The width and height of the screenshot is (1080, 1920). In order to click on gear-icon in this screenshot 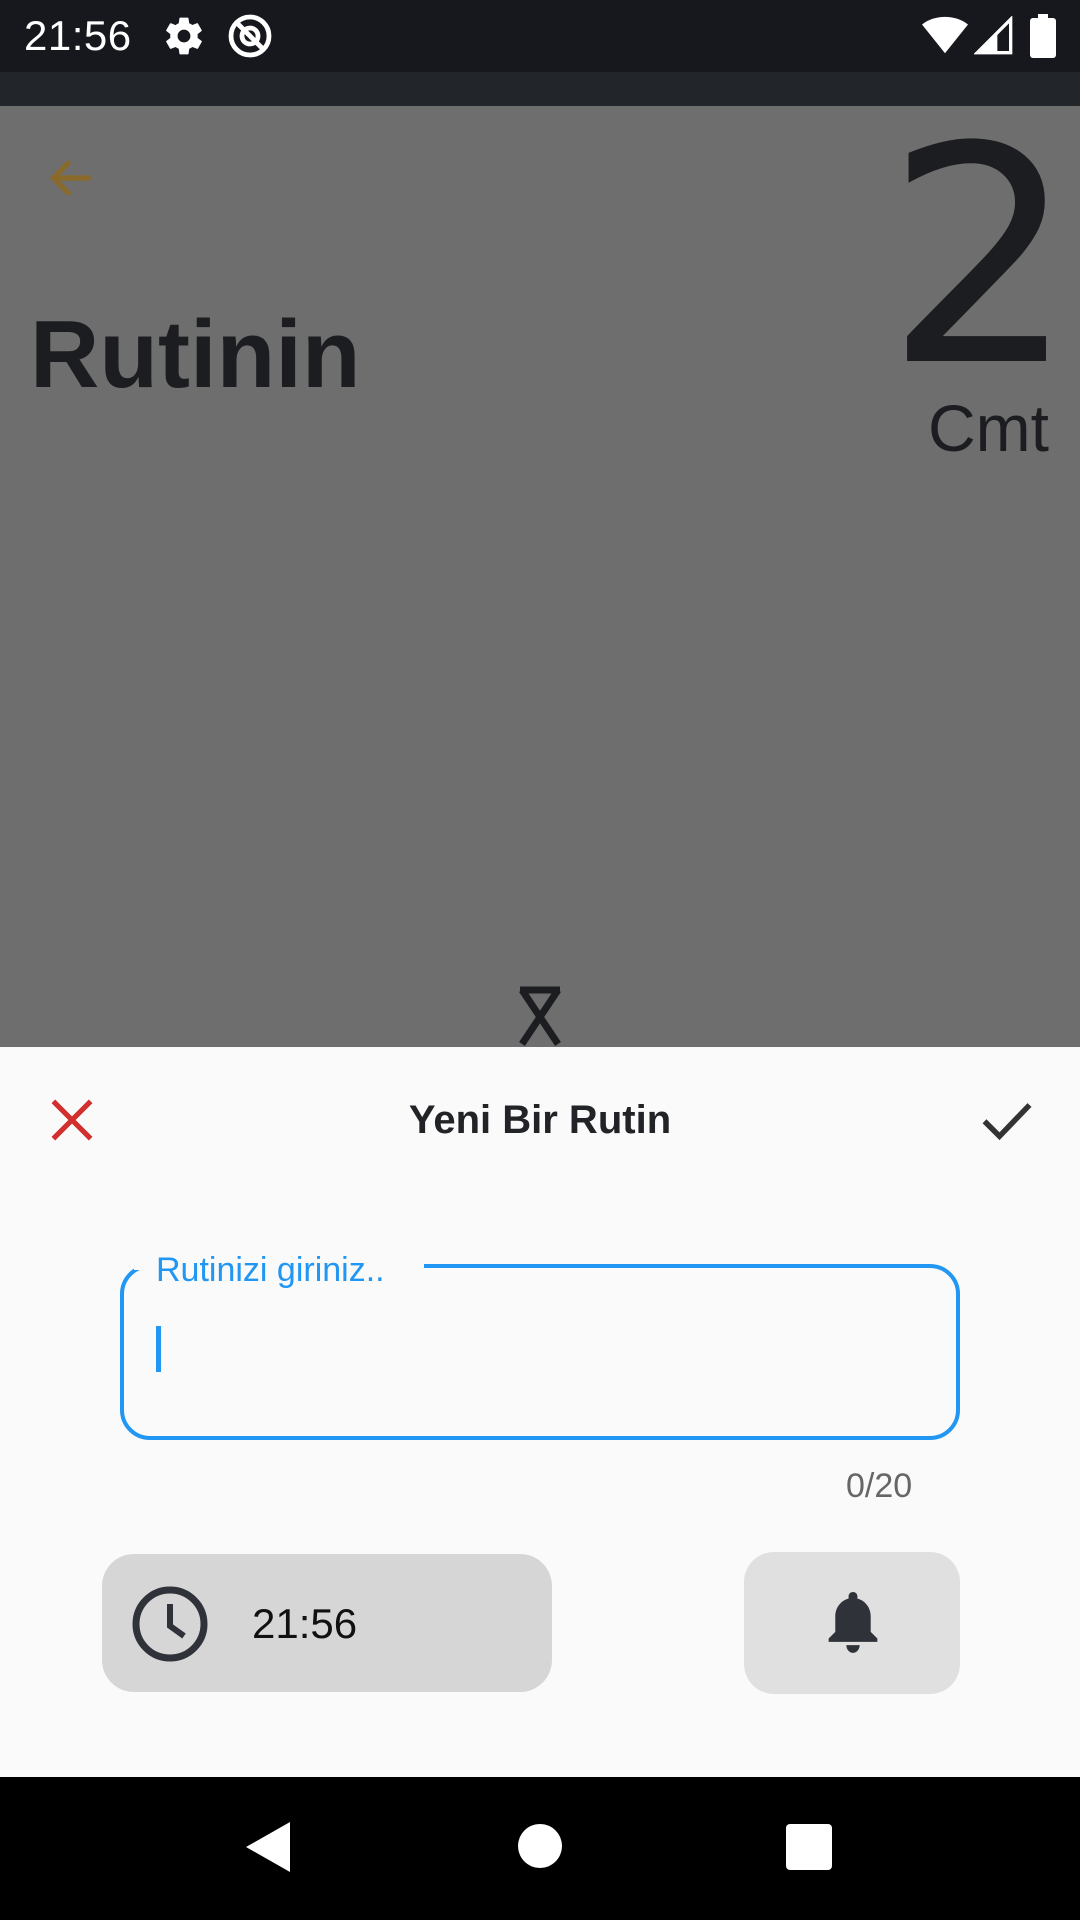, I will do `click(184, 36)`.